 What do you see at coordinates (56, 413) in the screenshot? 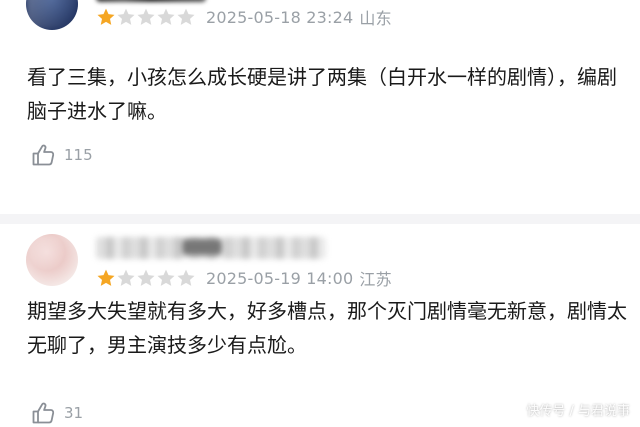
I see `like-button: 31` at bounding box center [56, 413].